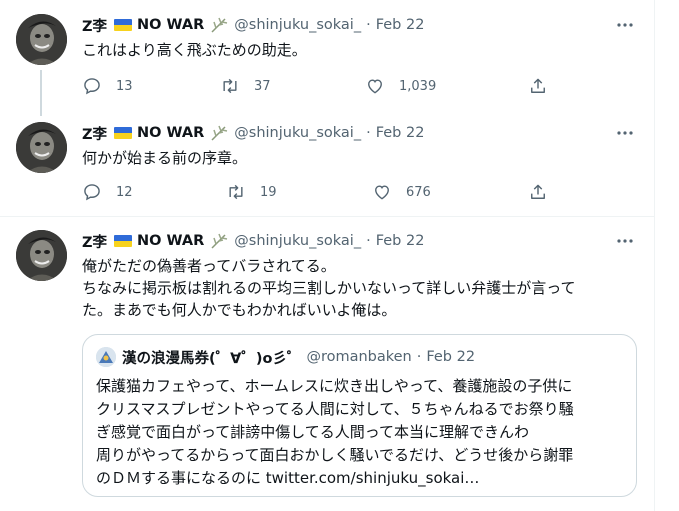 This screenshot has width=679, height=511. Describe the element at coordinates (335, 455) in the screenshot. I see `quoted-text-line: 周りがやってるからって面白おかしく騒いでるだけ、どうせ後から謝罪` at that location.